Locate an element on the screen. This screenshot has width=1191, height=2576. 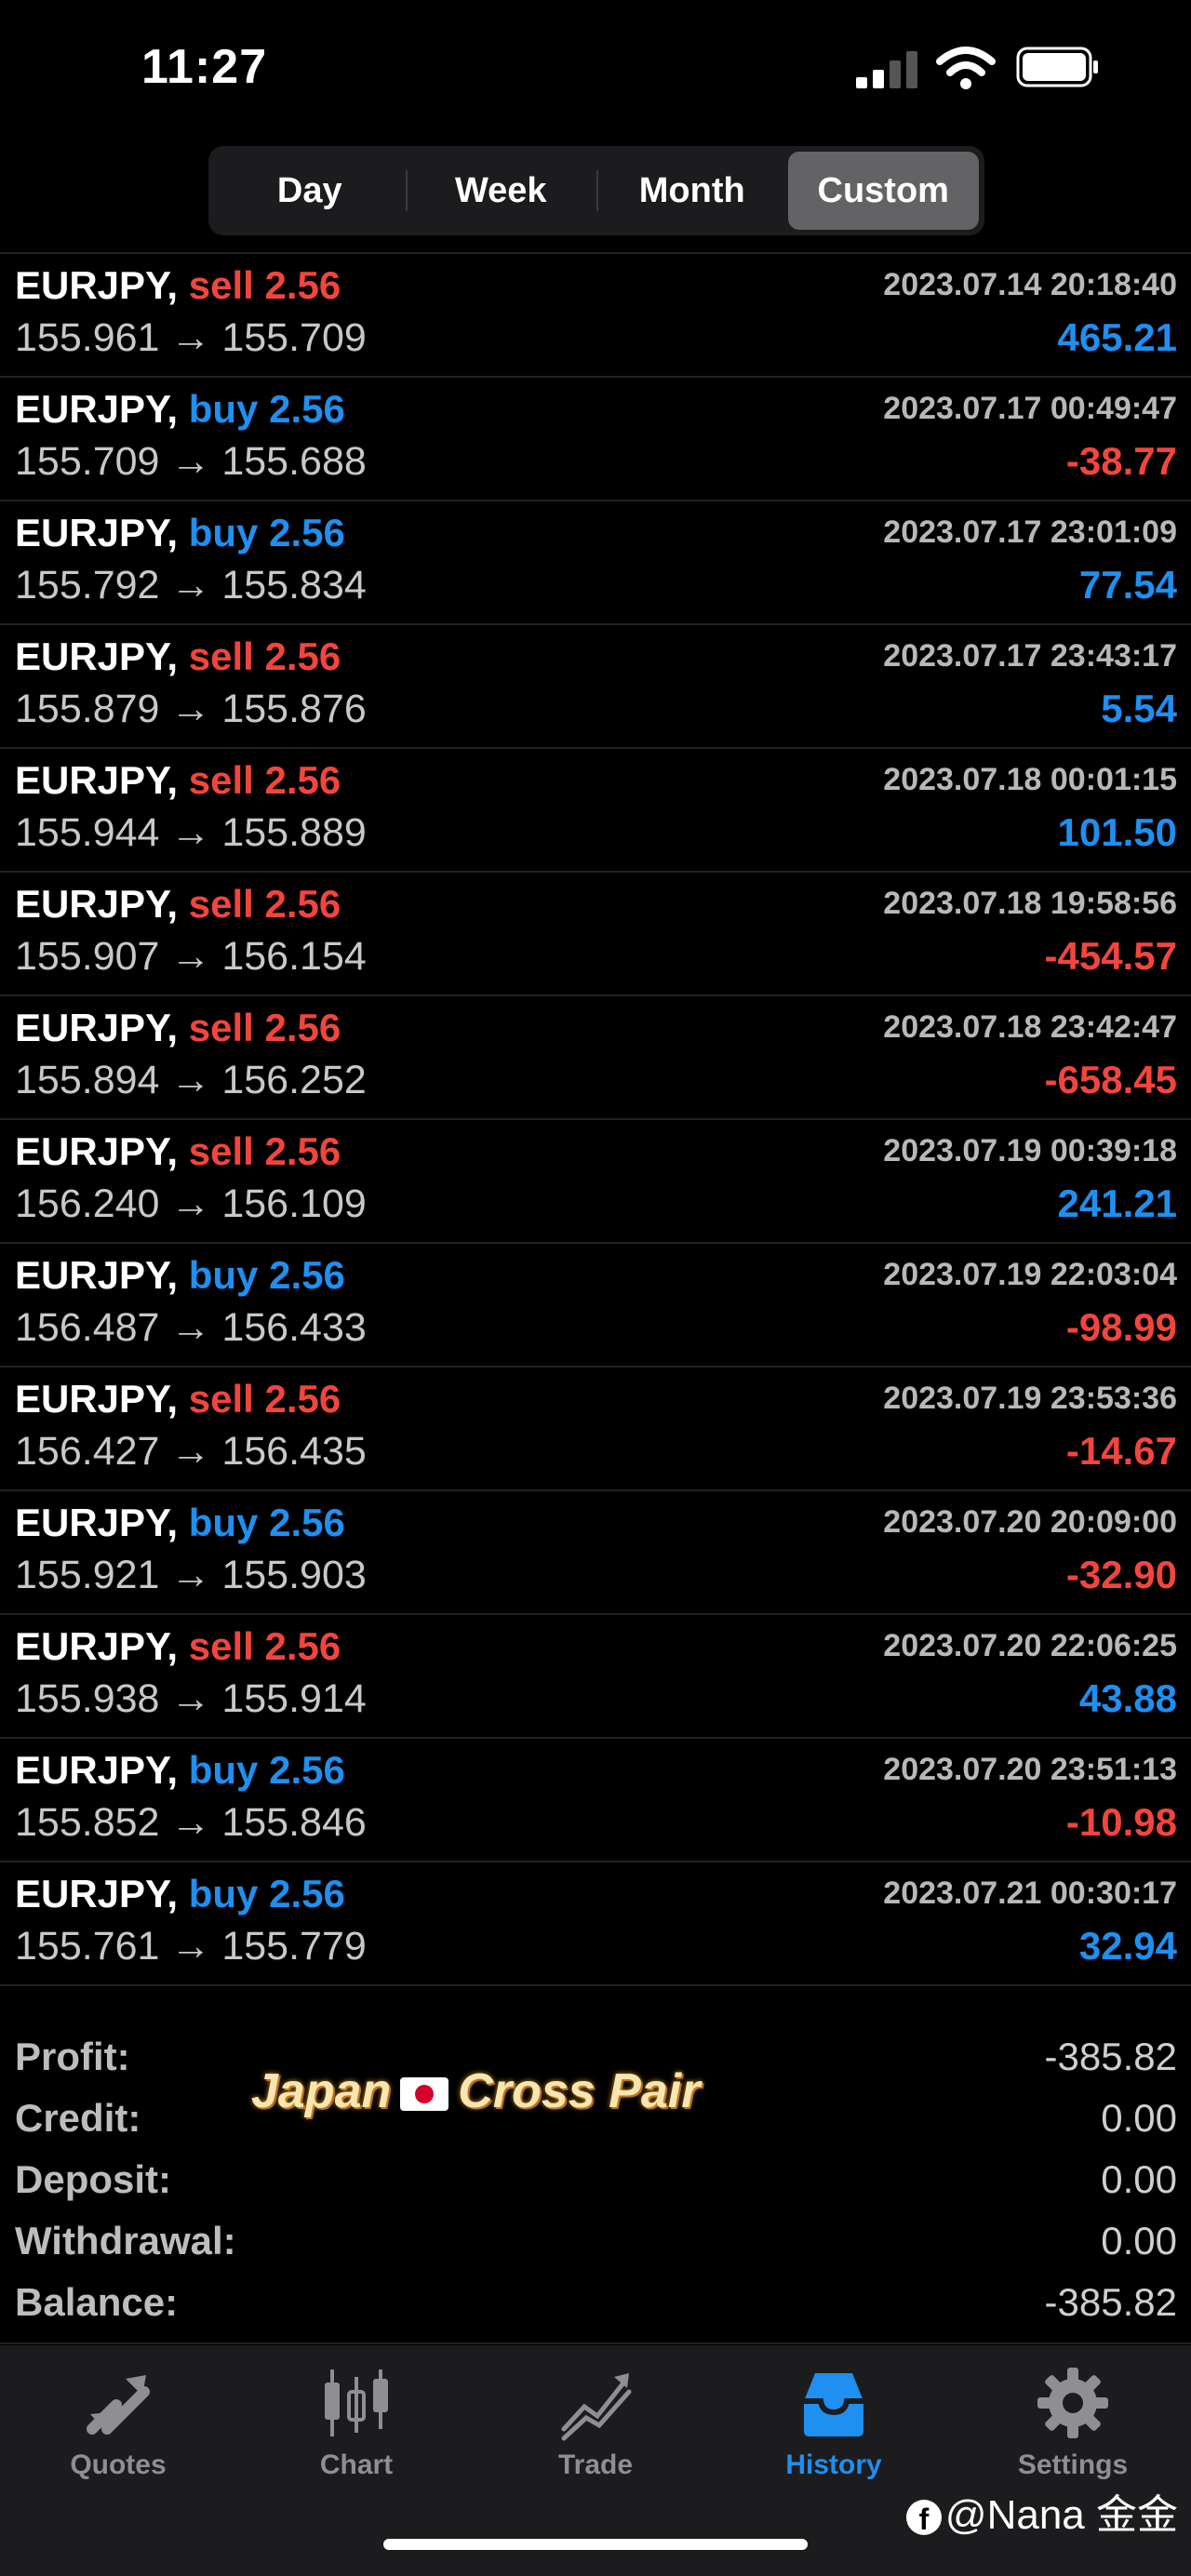
segment-day: Day is located at coordinates (310, 191).